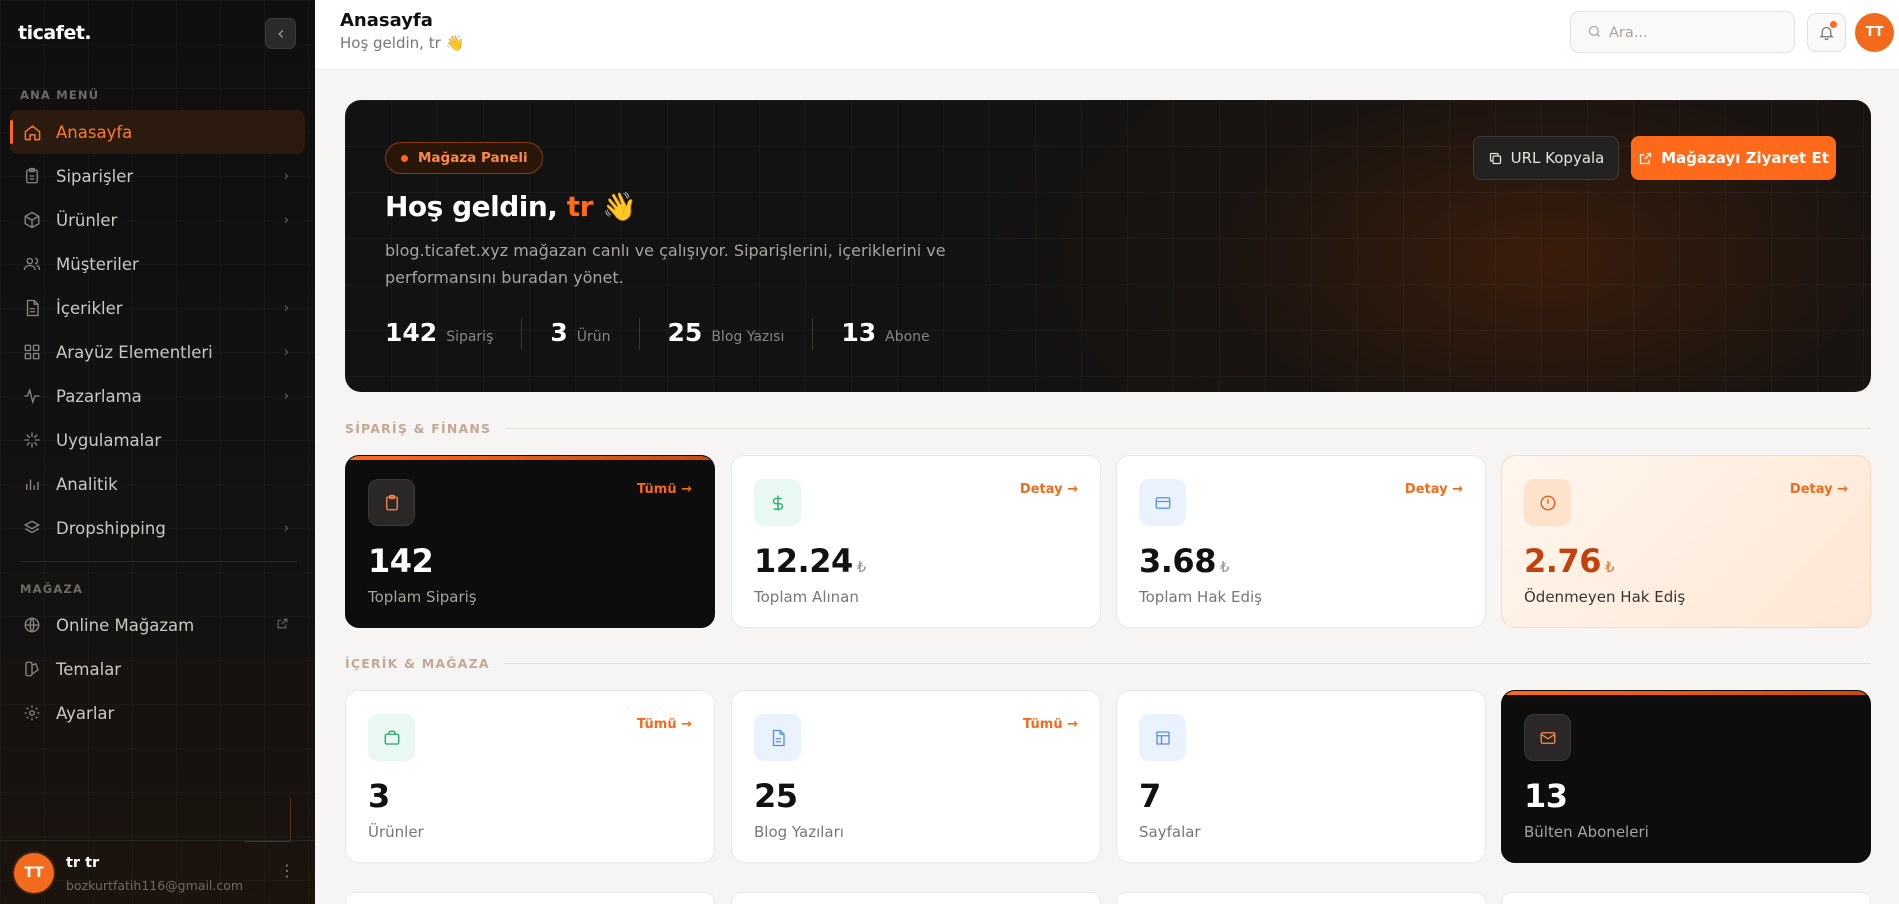  What do you see at coordinates (391, 502) in the screenshot?
I see `clipboard-icon` at bounding box center [391, 502].